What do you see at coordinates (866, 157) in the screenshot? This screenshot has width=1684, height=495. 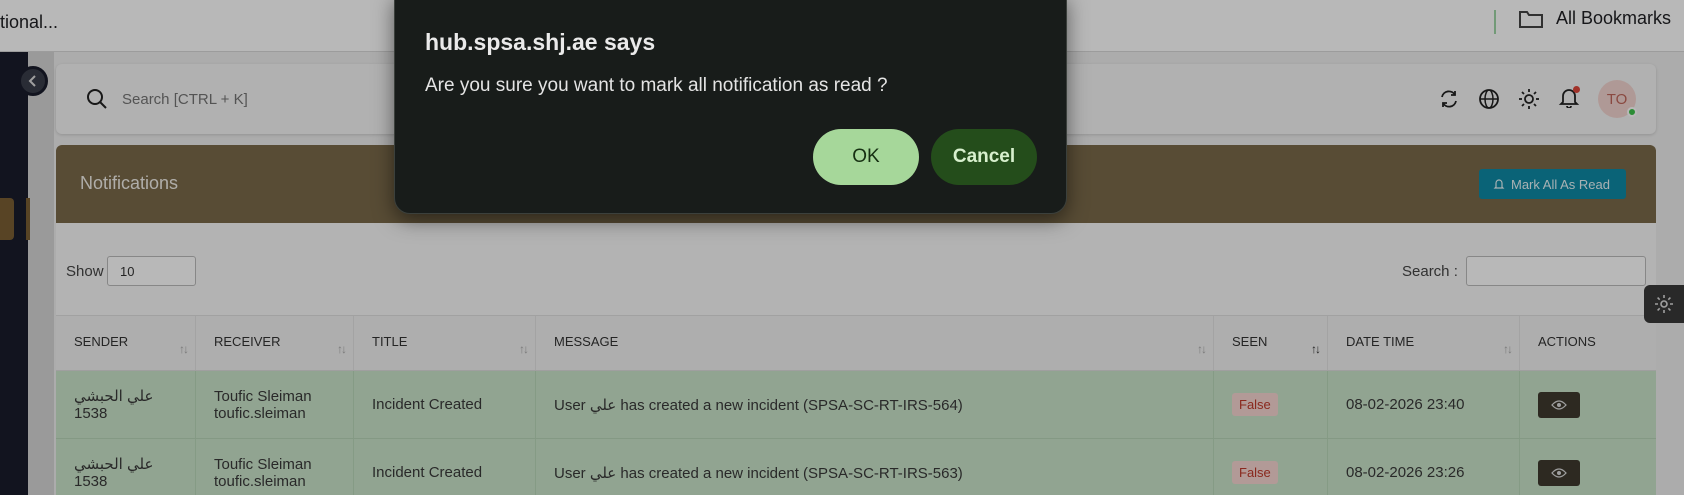 I see `ok-button: OK` at bounding box center [866, 157].